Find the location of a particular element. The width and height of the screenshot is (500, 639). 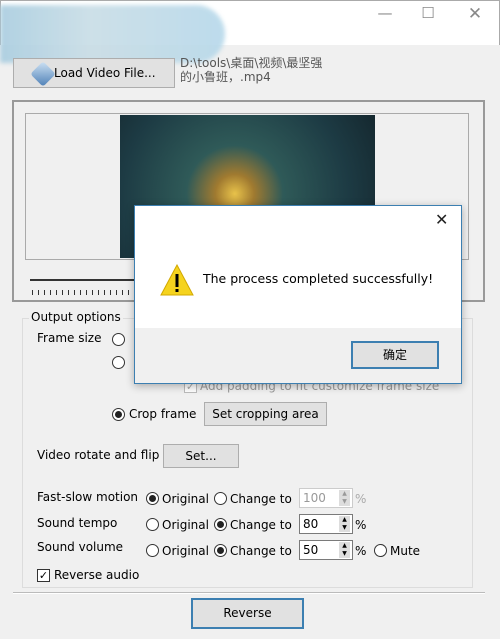

app-title-blurred is located at coordinates (112, 34).